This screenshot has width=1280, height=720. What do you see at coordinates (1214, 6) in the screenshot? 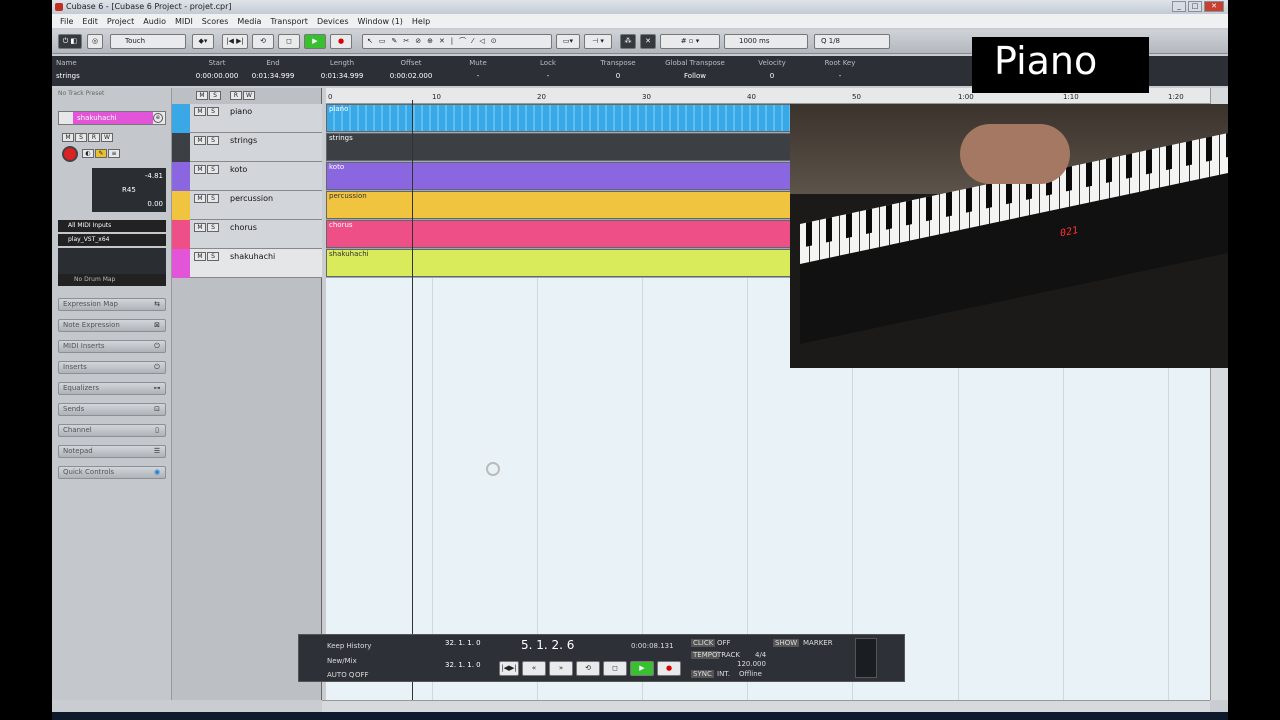
I see `close-button: ✕` at bounding box center [1214, 6].